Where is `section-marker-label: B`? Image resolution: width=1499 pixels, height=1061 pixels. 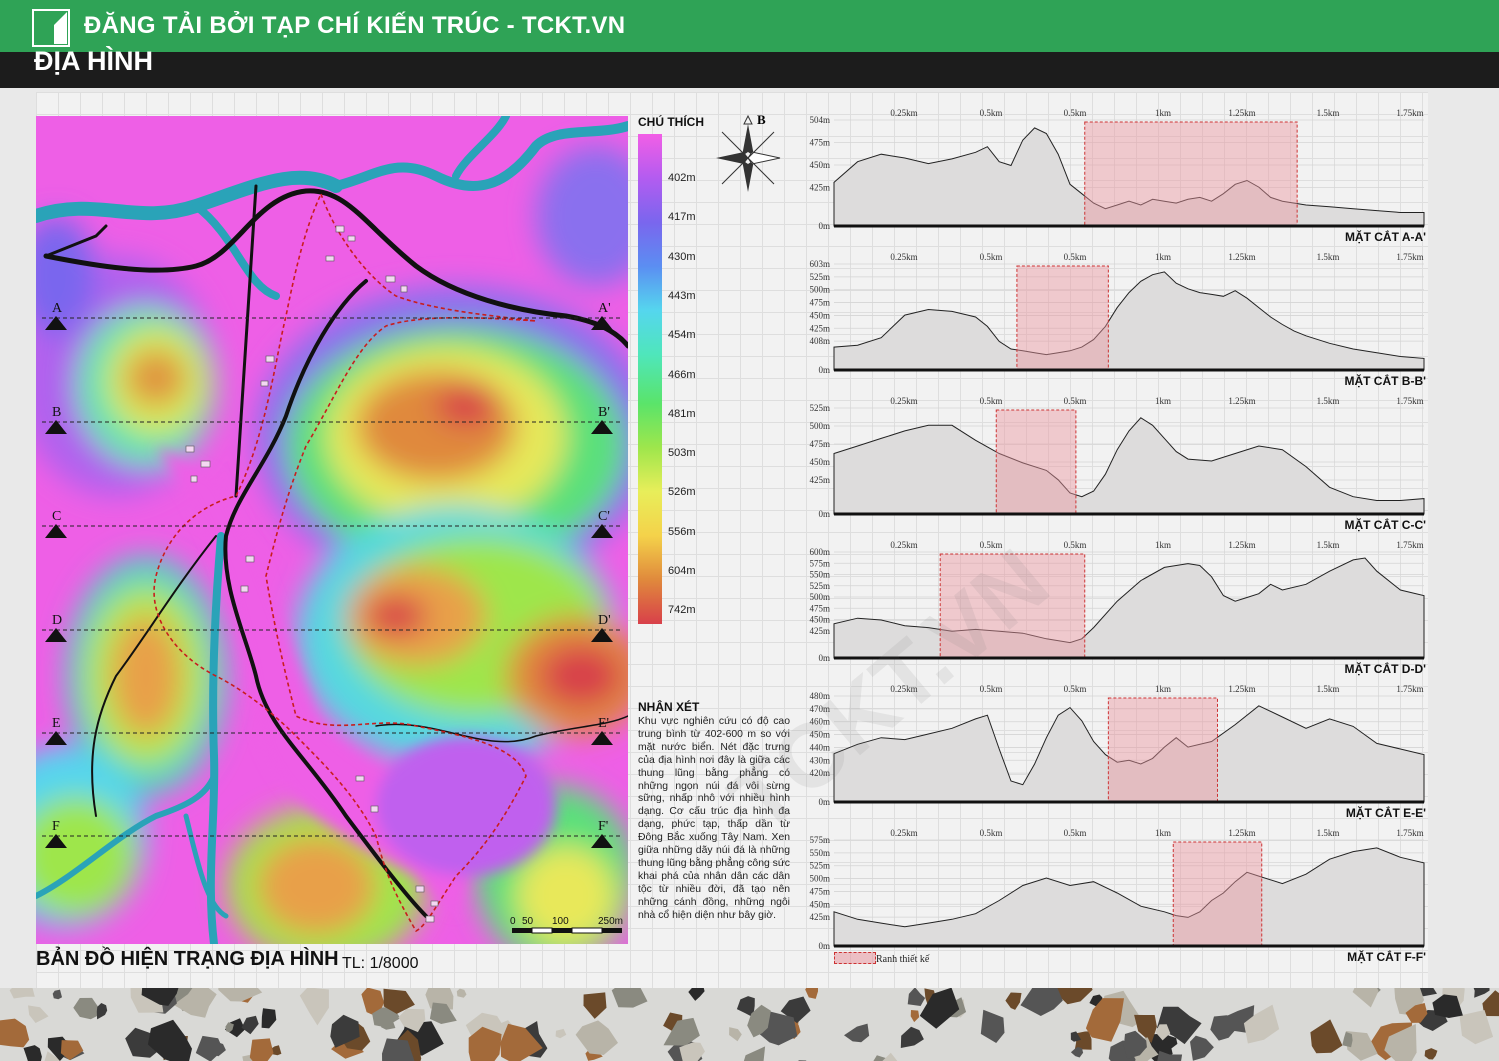
section-marker-label: B is located at coordinates (56, 412).